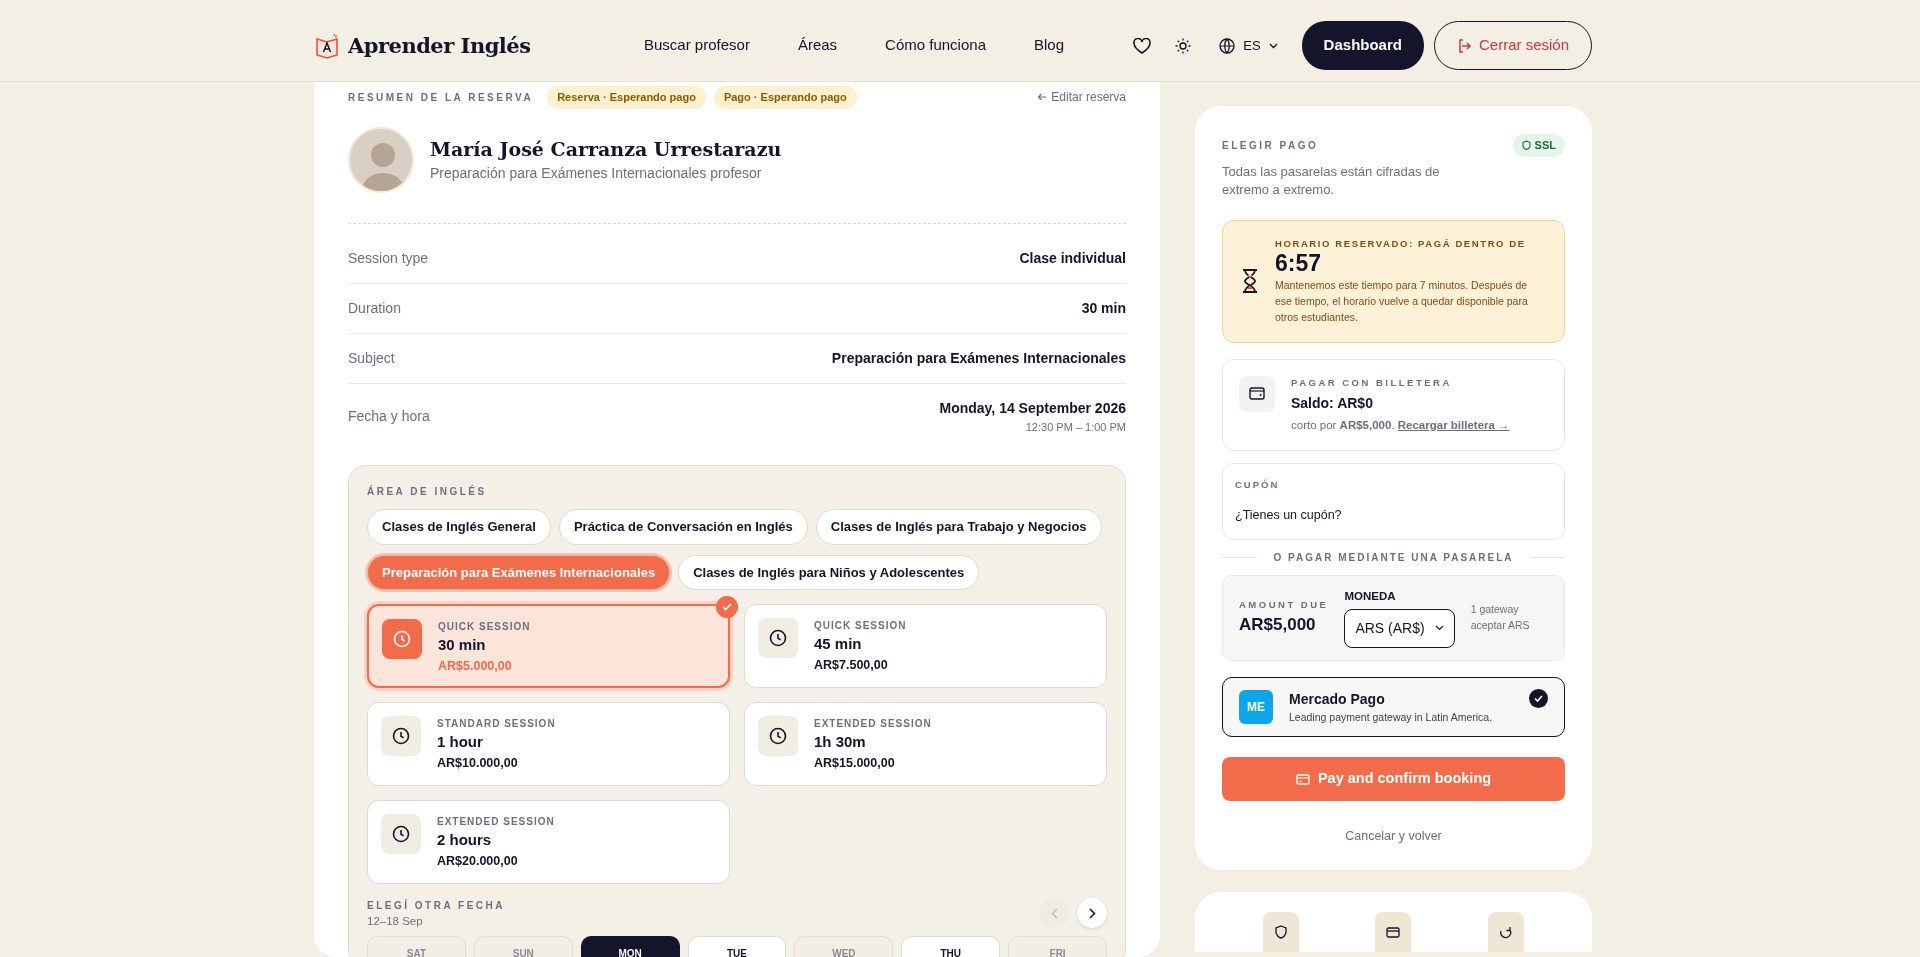  What do you see at coordinates (1393, 836) in the screenshot?
I see `cancel-link: Cancelar y volver` at bounding box center [1393, 836].